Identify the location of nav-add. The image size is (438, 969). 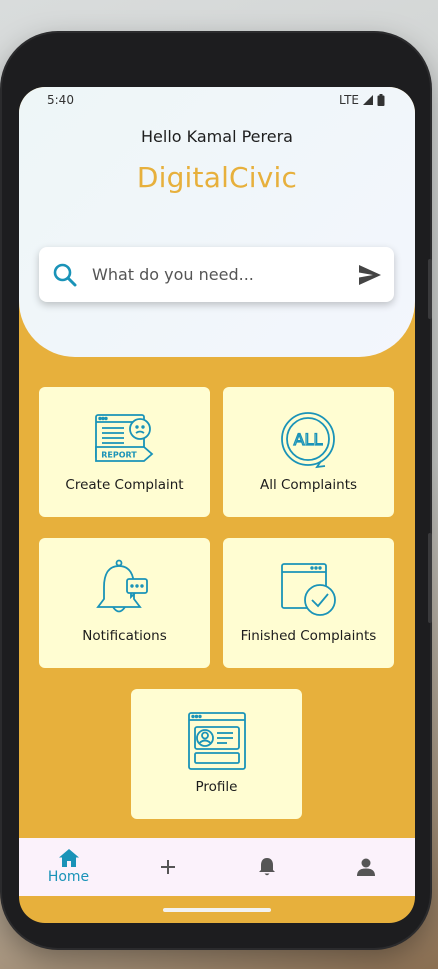
(168, 867).